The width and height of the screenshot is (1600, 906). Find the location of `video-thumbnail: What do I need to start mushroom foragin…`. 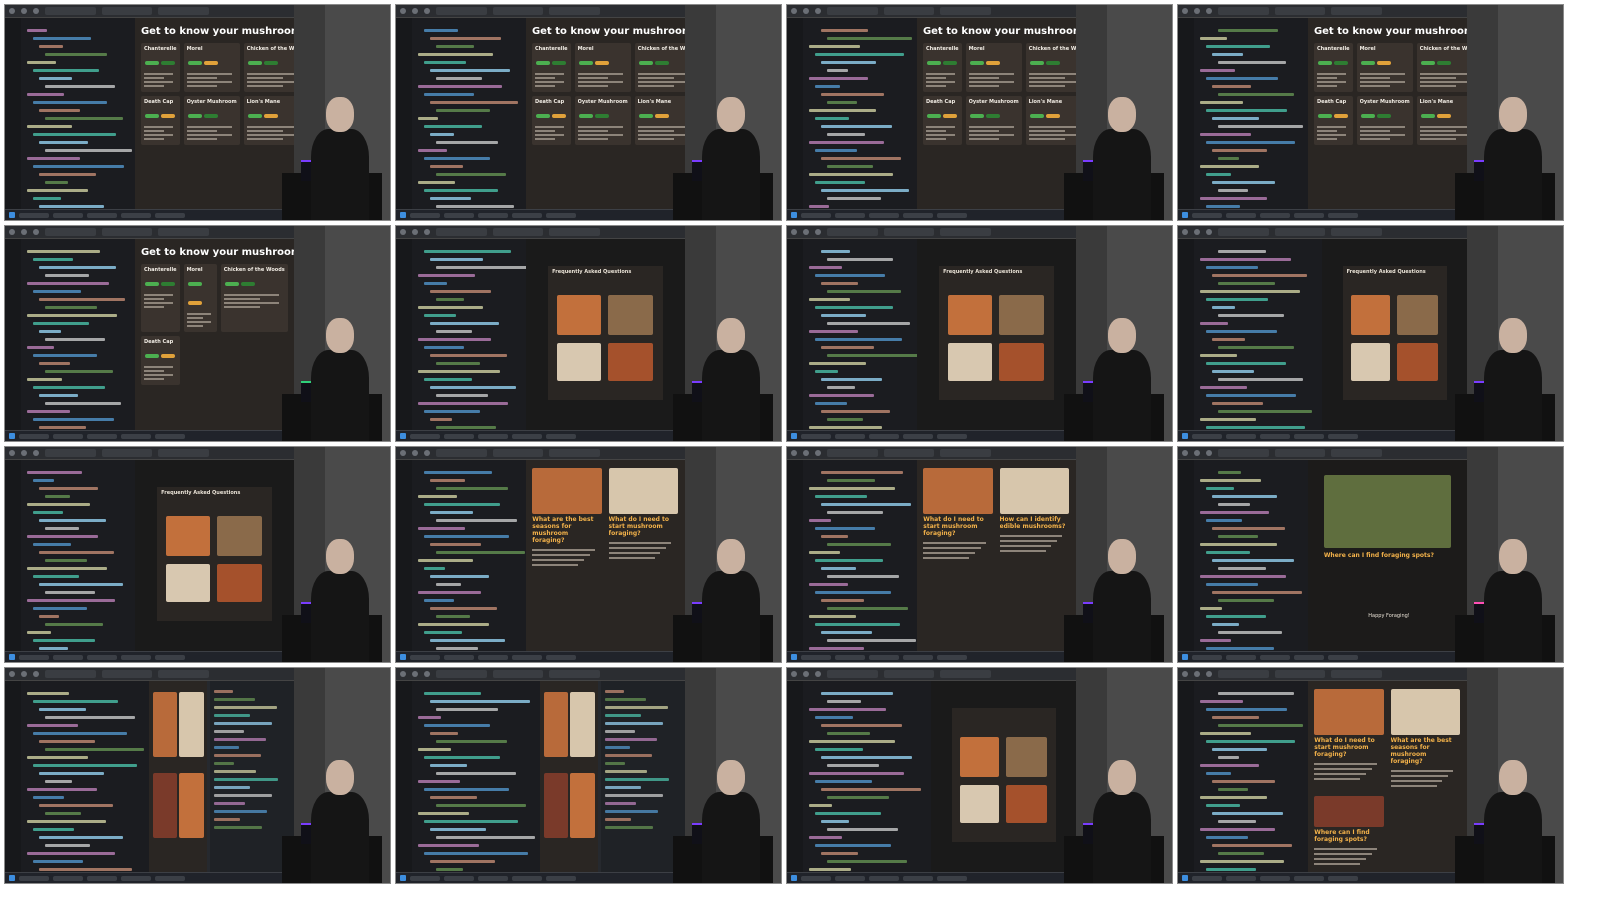

video-thumbnail: What do I need to start mushroom foragin… is located at coordinates (979, 554).